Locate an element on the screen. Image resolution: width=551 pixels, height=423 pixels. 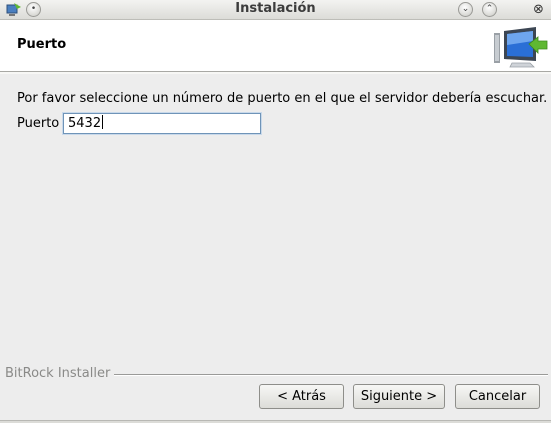
header-divider is located at coordinates (275, 73).